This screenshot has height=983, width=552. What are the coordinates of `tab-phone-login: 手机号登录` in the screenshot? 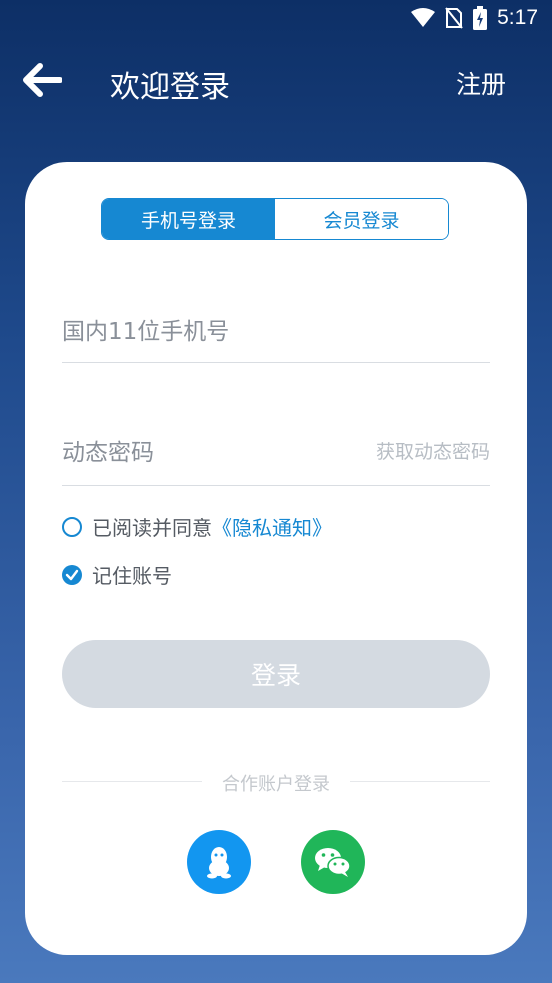 It's located at (188, 219).